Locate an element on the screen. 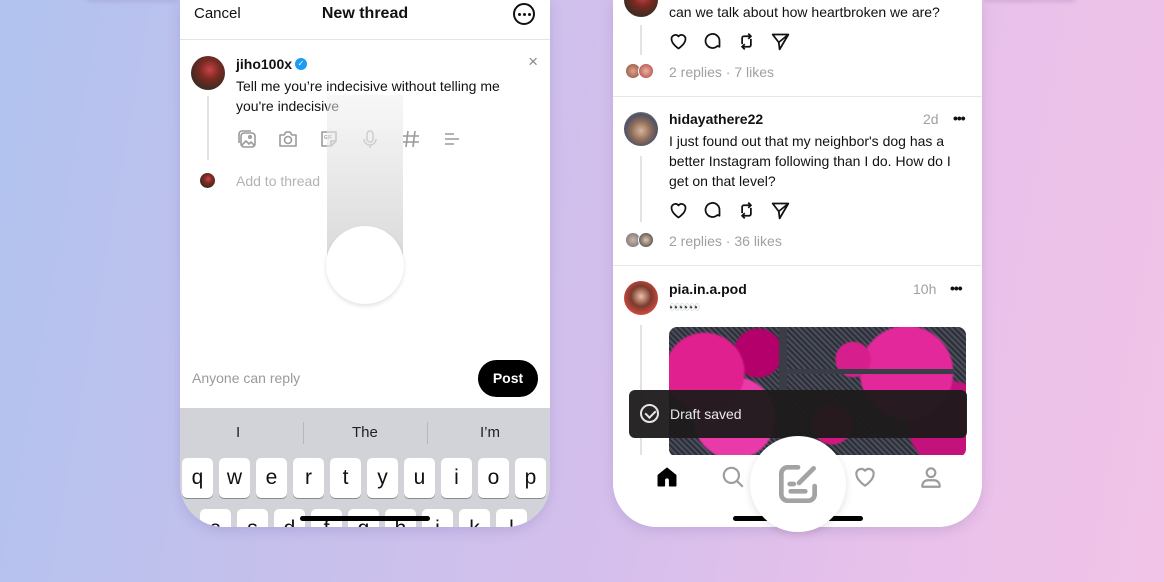  hashtag-icon is located at coordinates (411, 139).